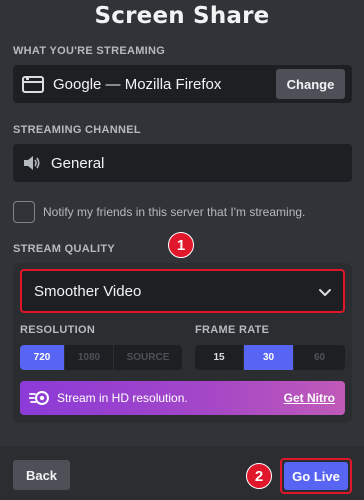 This screenshot has height=500, width=364. Describe the element at coordinates (42, 357) in the screenshot. I see `resolution-option-720: 720` at that location.